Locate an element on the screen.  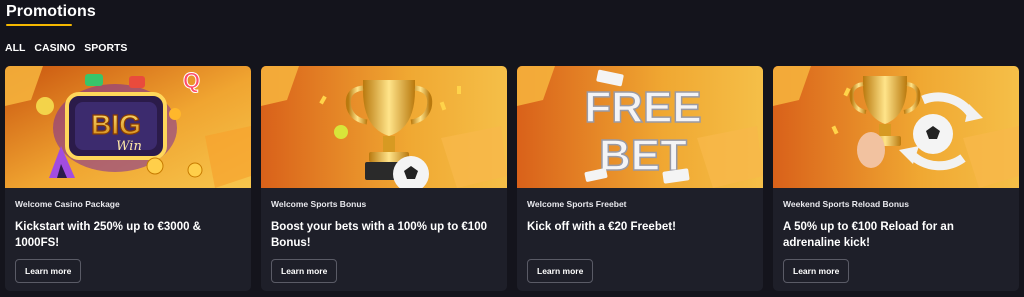
filter-tab-sports: SPORTS is located at coordinates (105, 48).